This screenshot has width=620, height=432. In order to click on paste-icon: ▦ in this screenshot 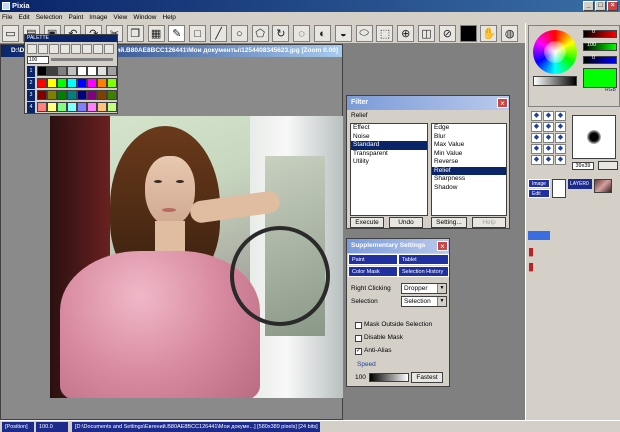, I will do `click(156, 33)`.